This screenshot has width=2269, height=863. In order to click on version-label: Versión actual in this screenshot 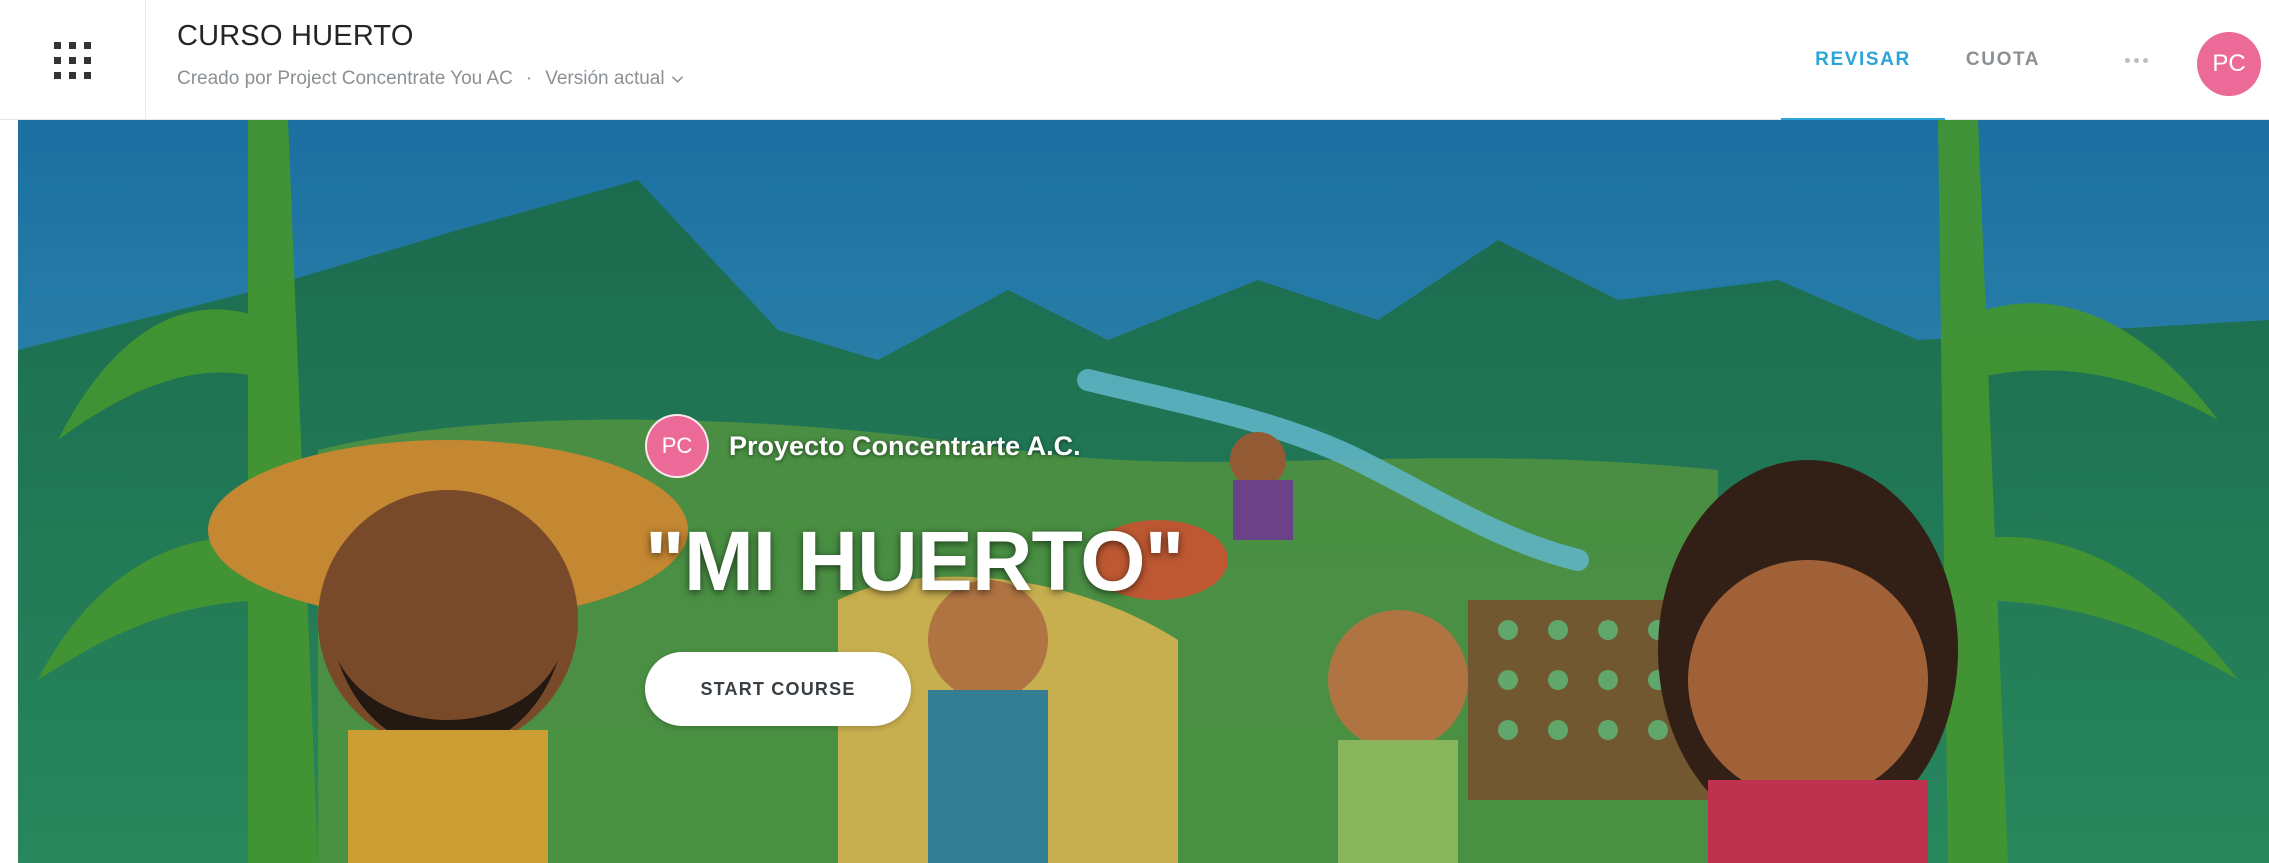, I will do `click(605, 78)`.